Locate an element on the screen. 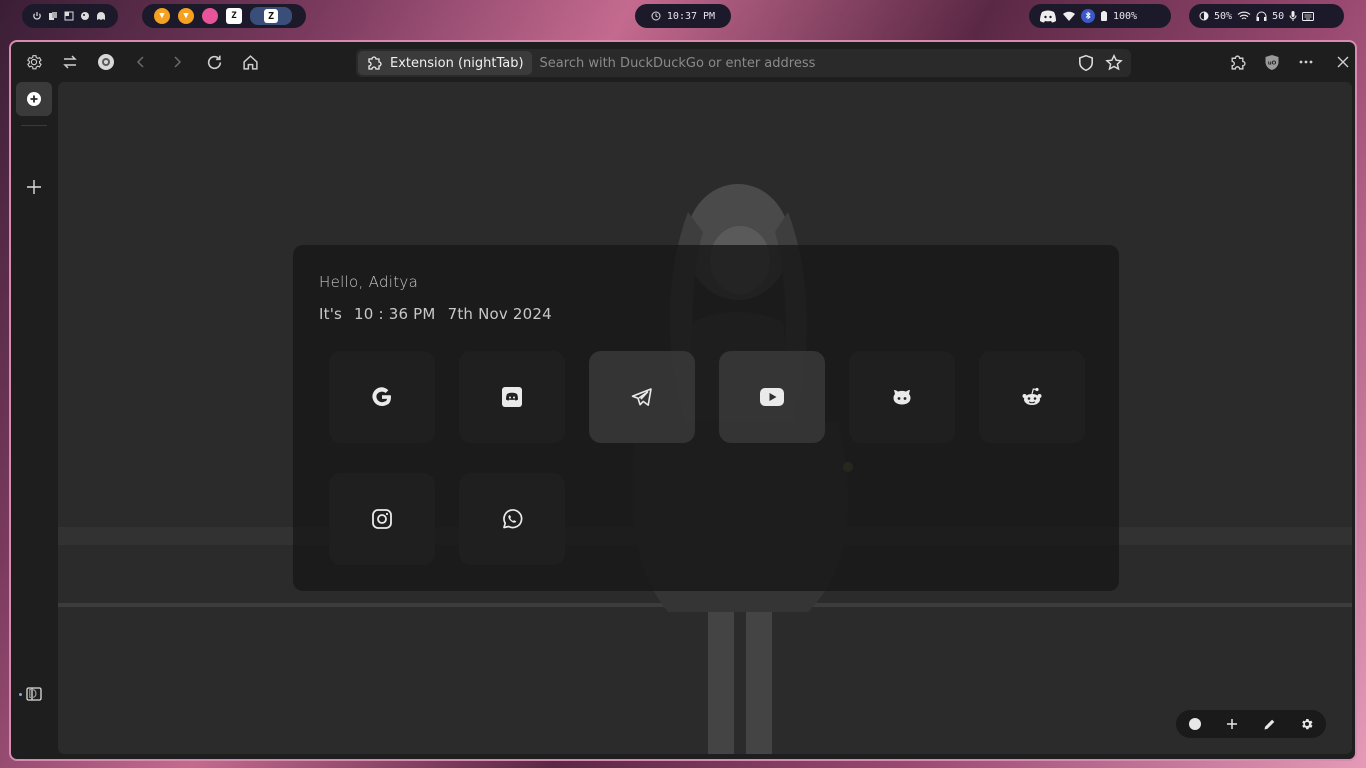 The width and height of the screenshot is (1366, 768). battery-icon is located at coordinates (1104, 16).